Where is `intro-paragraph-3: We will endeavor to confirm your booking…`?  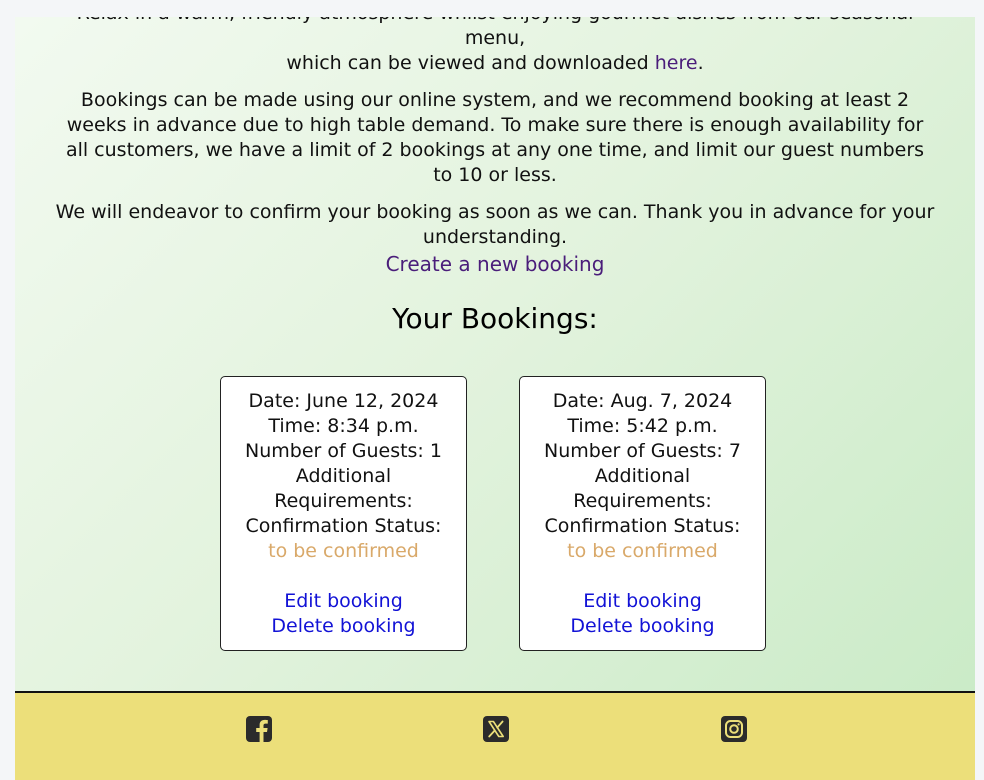 intro-paragraph-3: We will endeavor to confirm your booking… is located at coordinates (495, 224).